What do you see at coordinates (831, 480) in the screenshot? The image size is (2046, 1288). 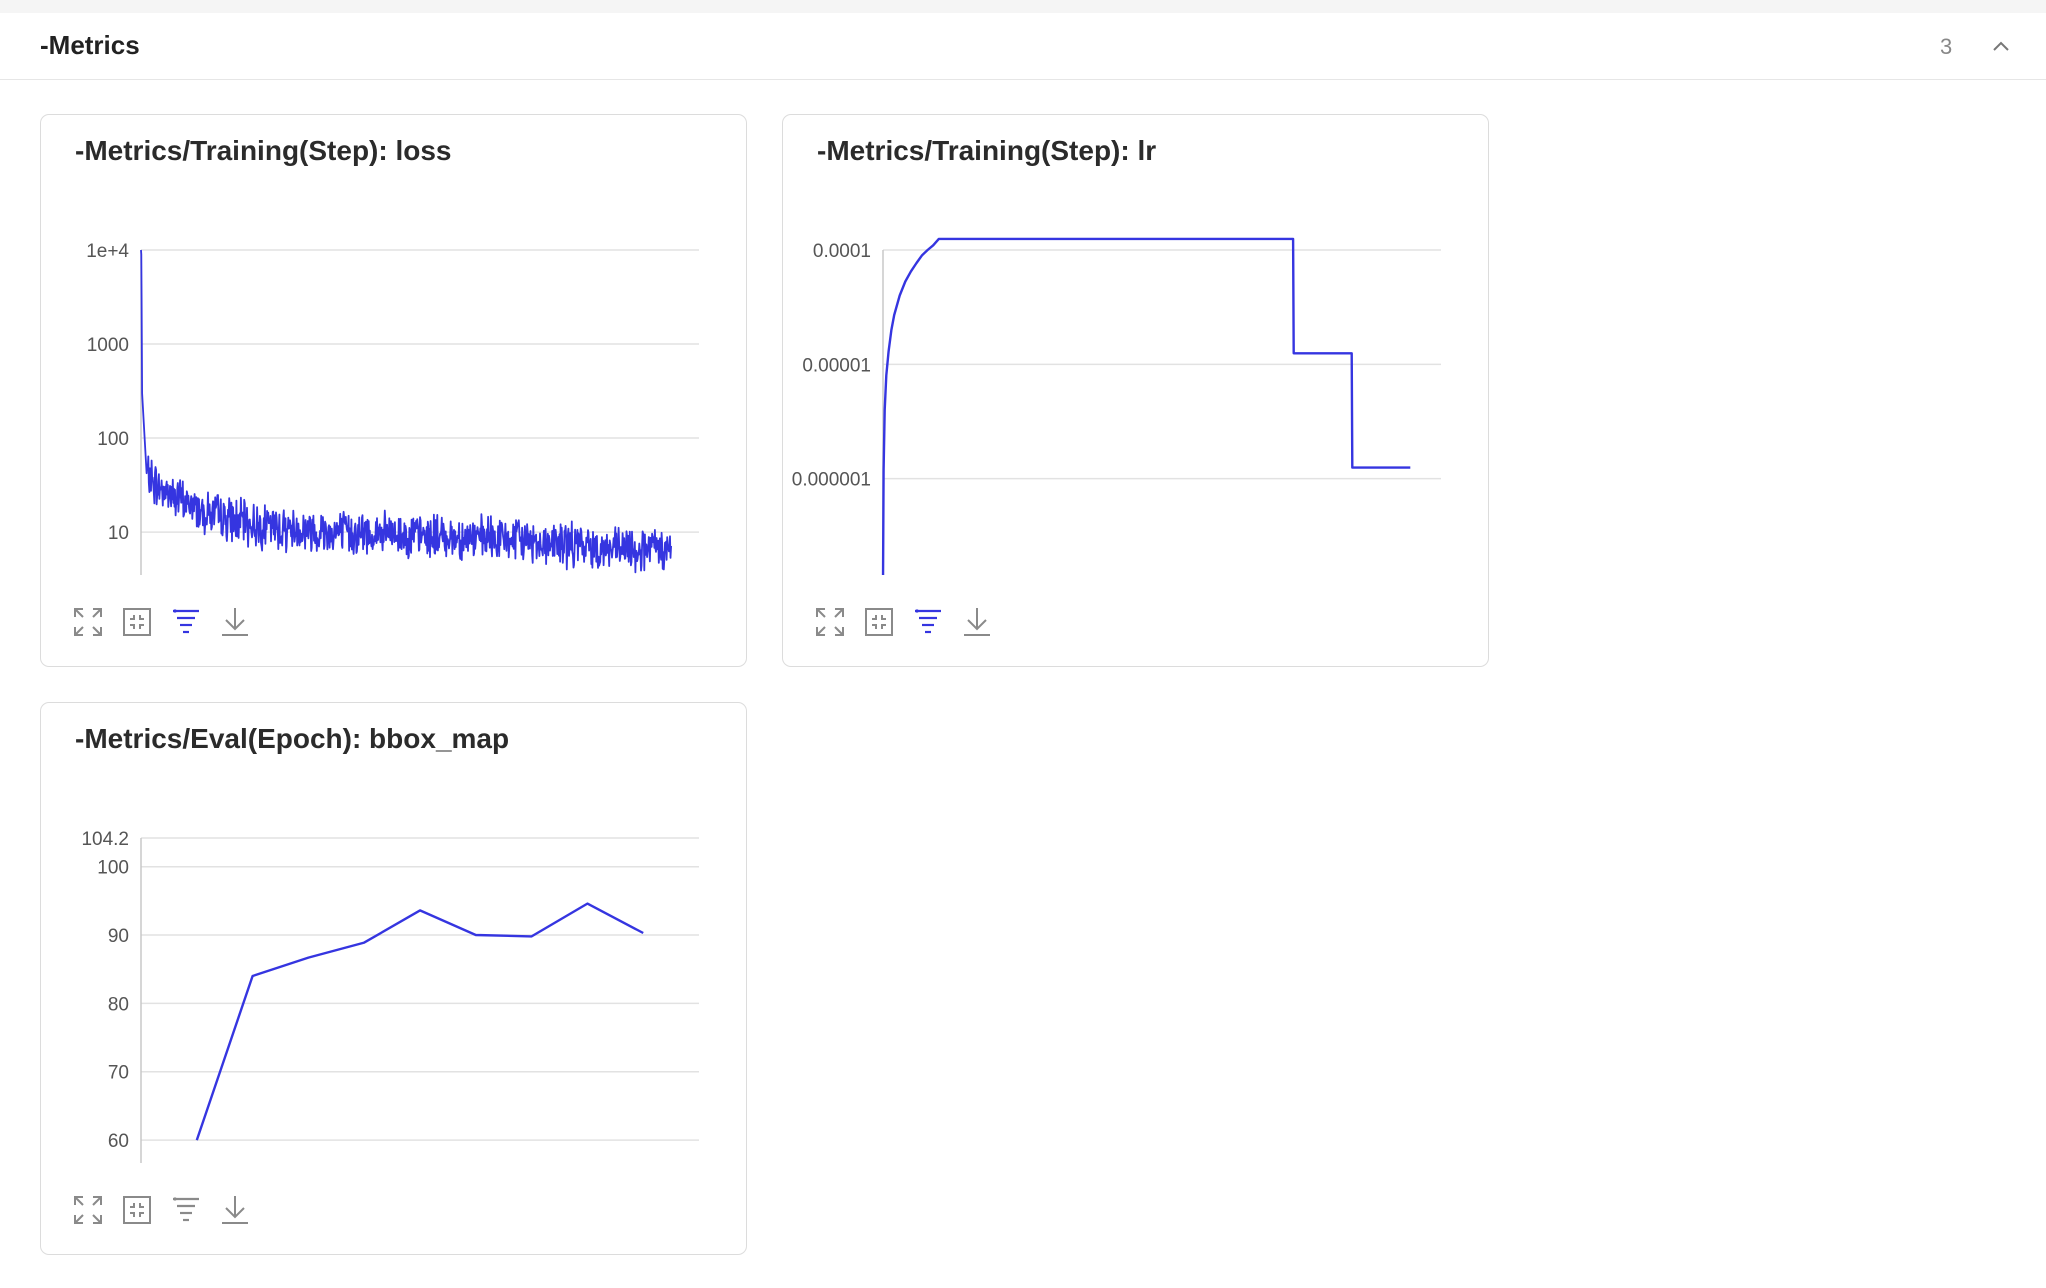 I see `y-tick-label: 0.000001` at bounding box center [831, 480].